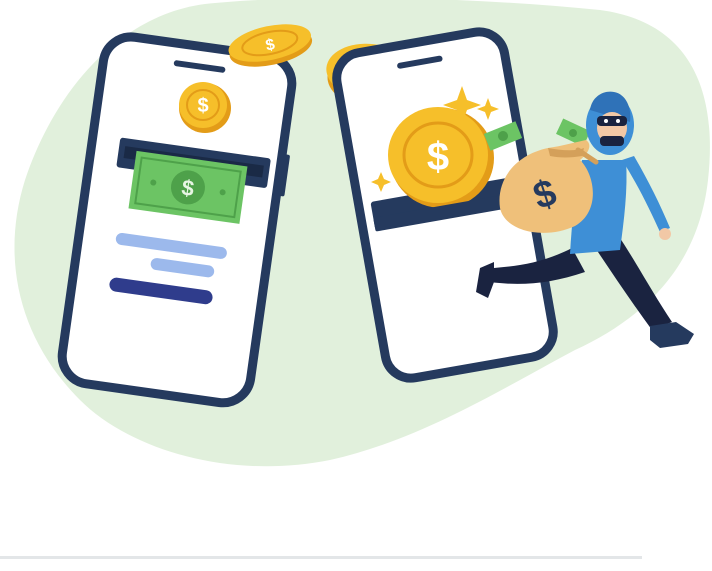  Describe the element at coordinates (672, 335) in the screenshot. I see `thief-front-shoe` at that location.